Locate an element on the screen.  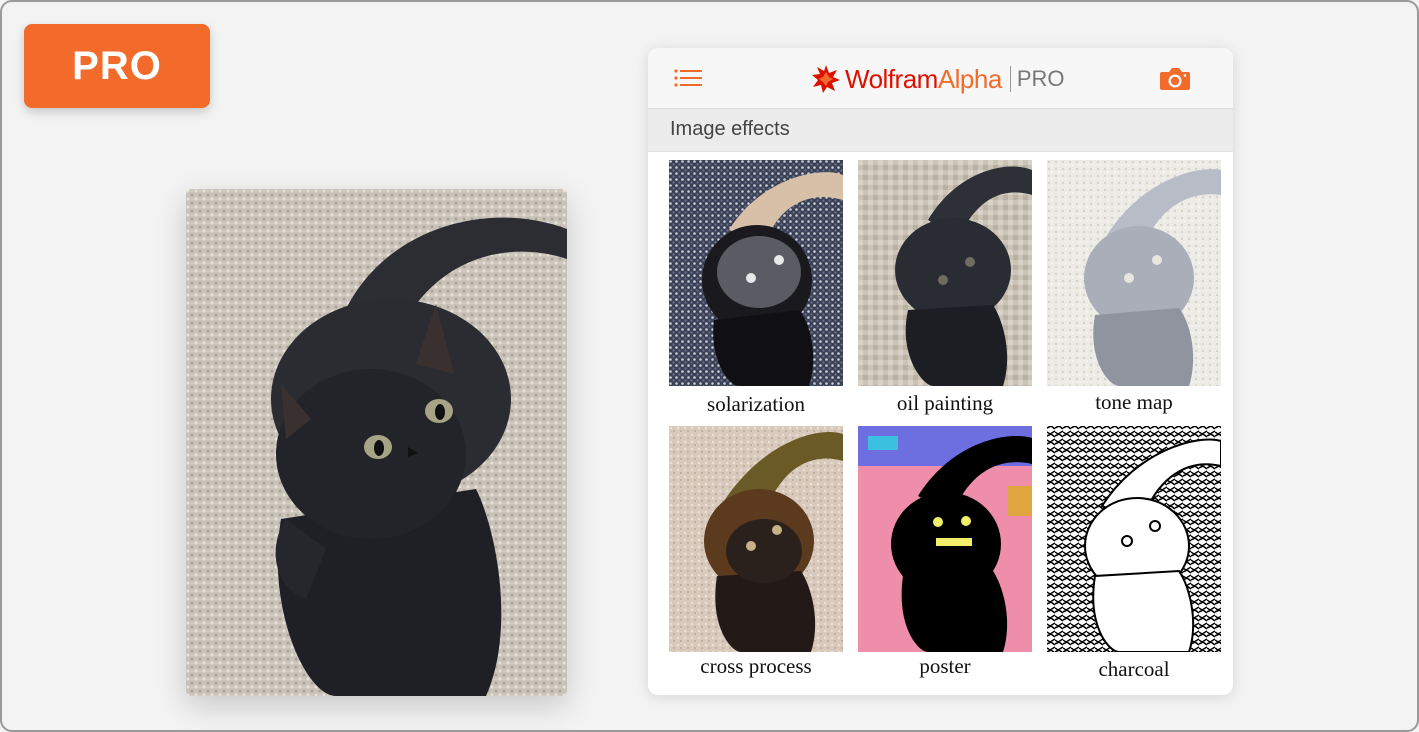
section-header: Image effects is located at coordinates (940, 130).